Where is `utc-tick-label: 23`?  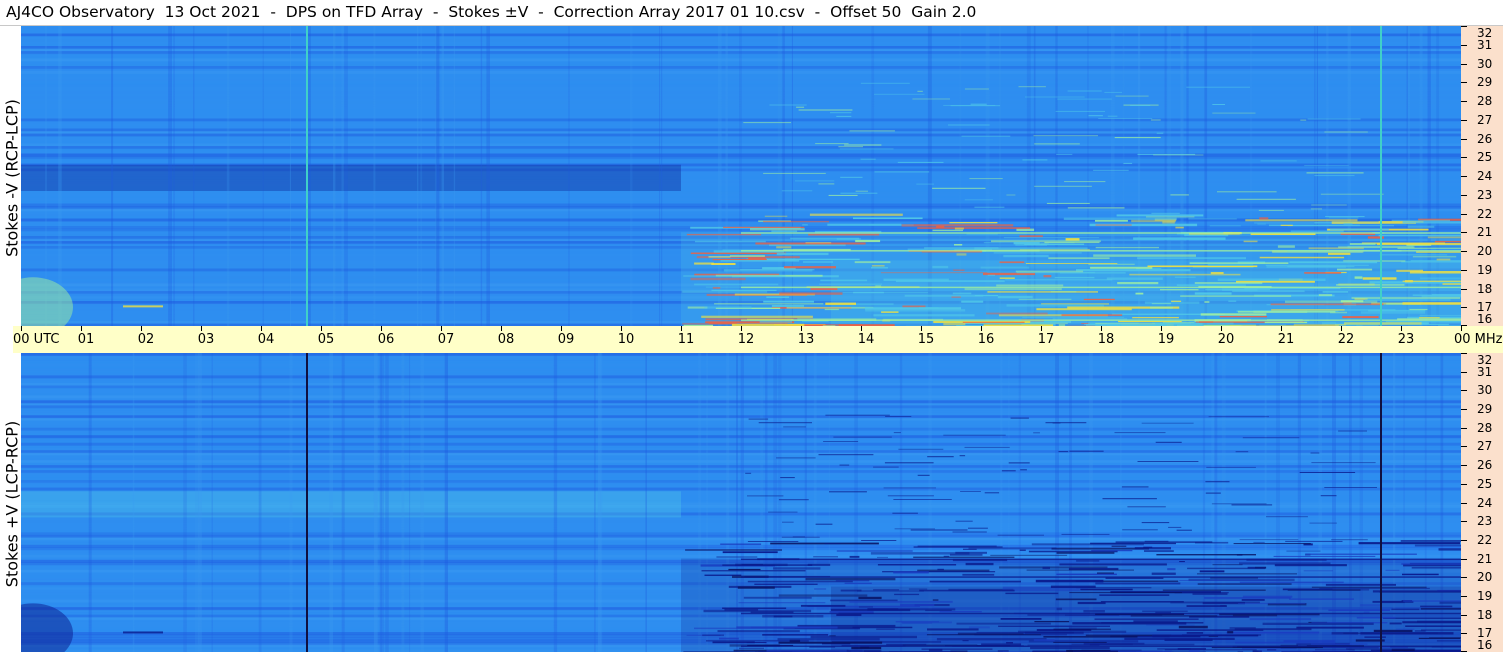
utc-tick-label: 23 is located at coordinates (1406, 339).